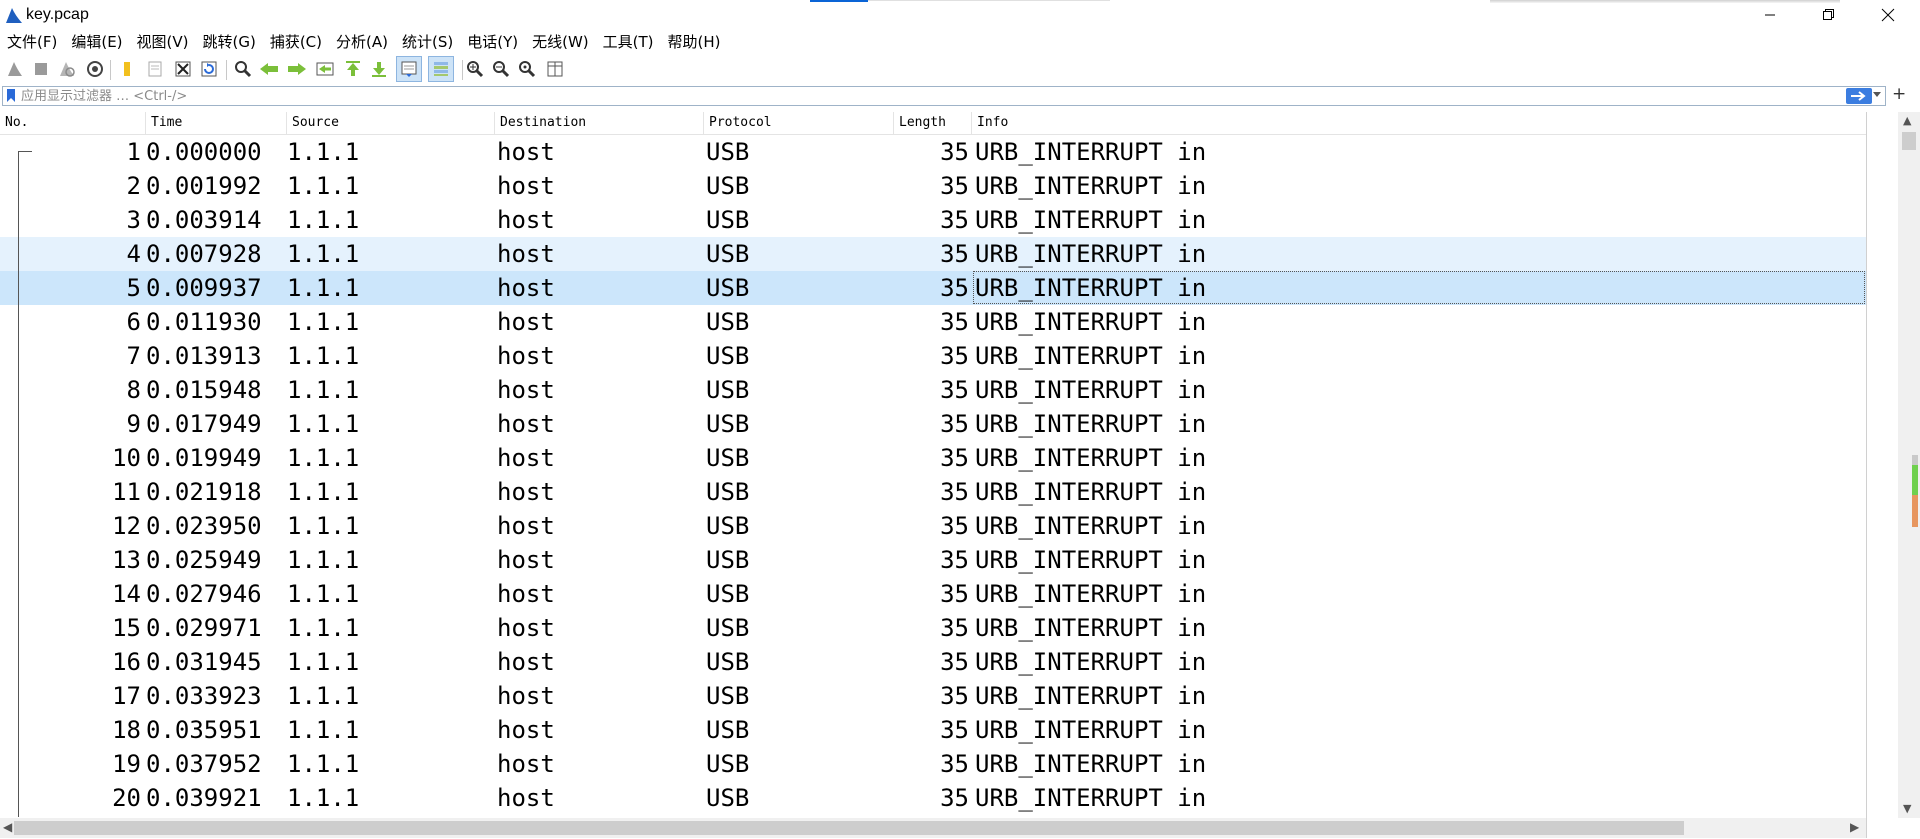 This screenshot has width=1920, height=839. Describe the element at coordinates (475, 69) in the screenshot. I see `zoom-in-button` at that location.